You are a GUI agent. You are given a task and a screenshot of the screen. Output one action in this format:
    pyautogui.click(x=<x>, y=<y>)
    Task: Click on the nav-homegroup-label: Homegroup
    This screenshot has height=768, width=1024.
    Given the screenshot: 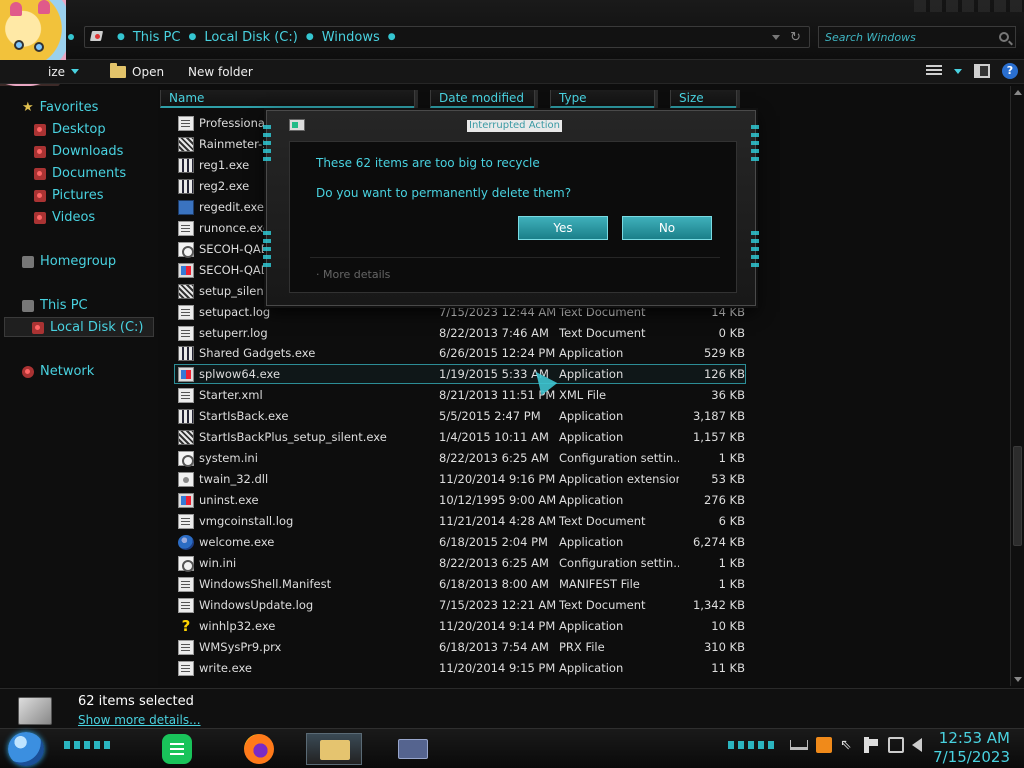 What is the action you would take?
    pyautogui.click(x=78, y=261)
    